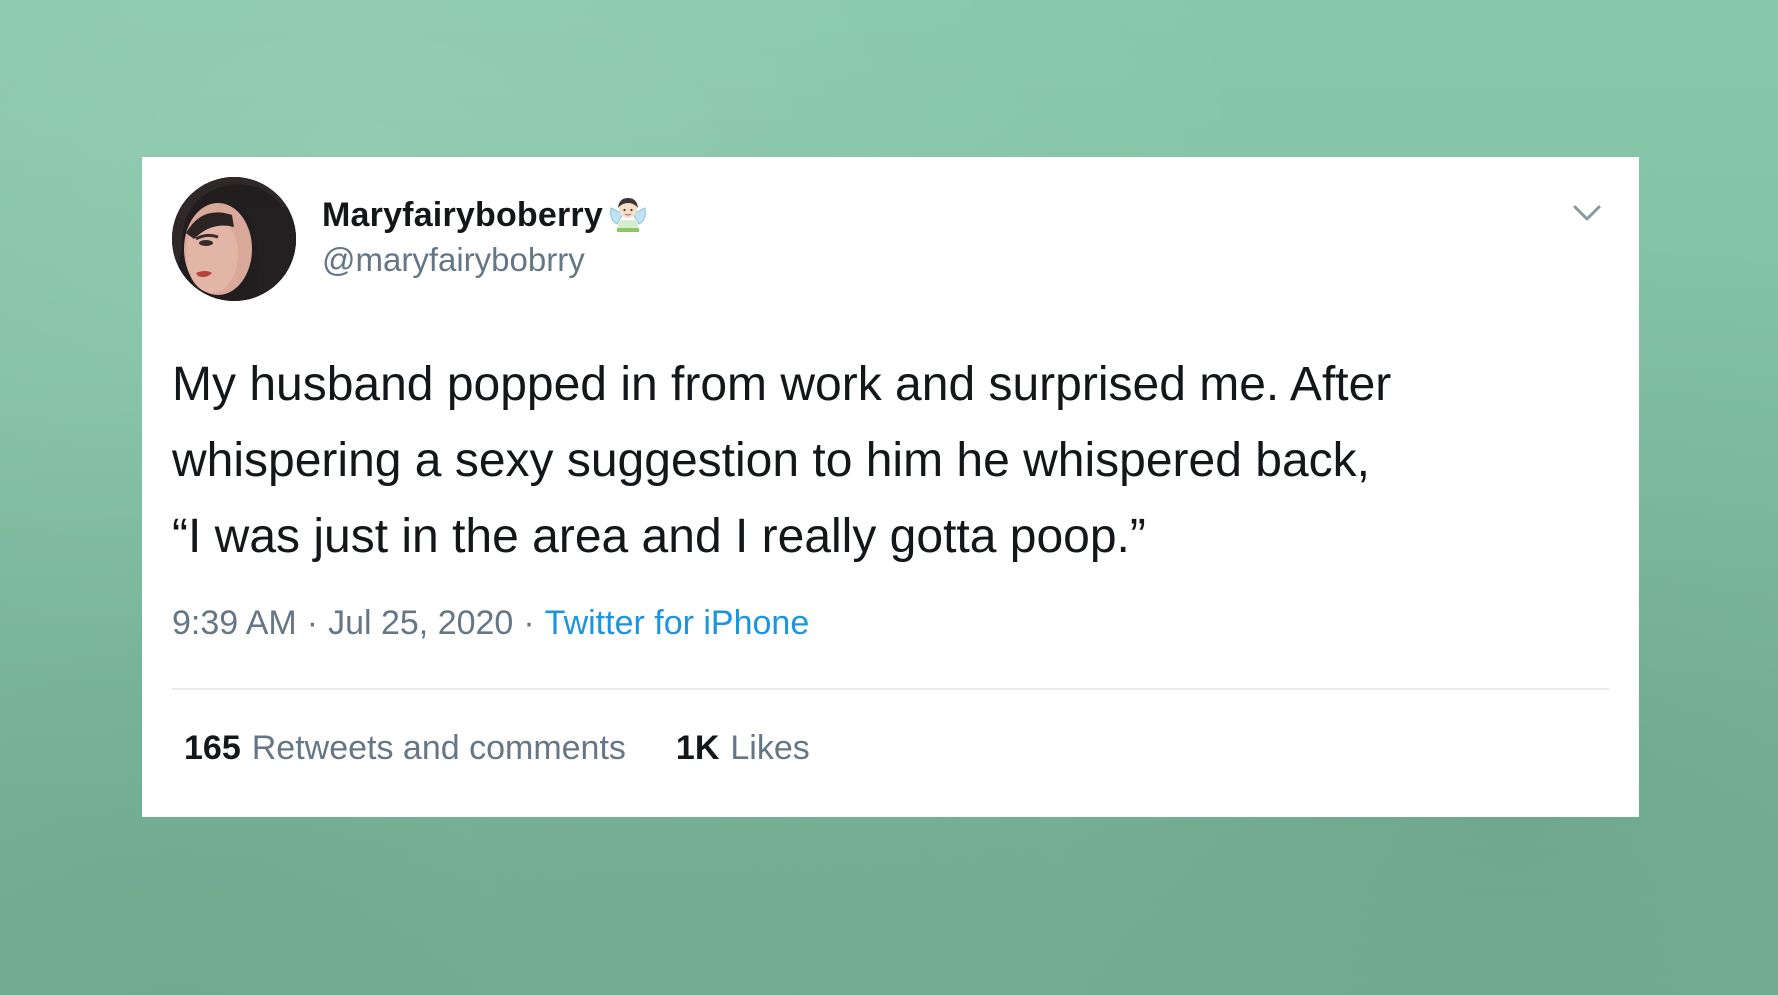 This screenshot has height=995, width=1778. I want to click on tweet-source-link: Twitter for iPhone, so click(677, 623).